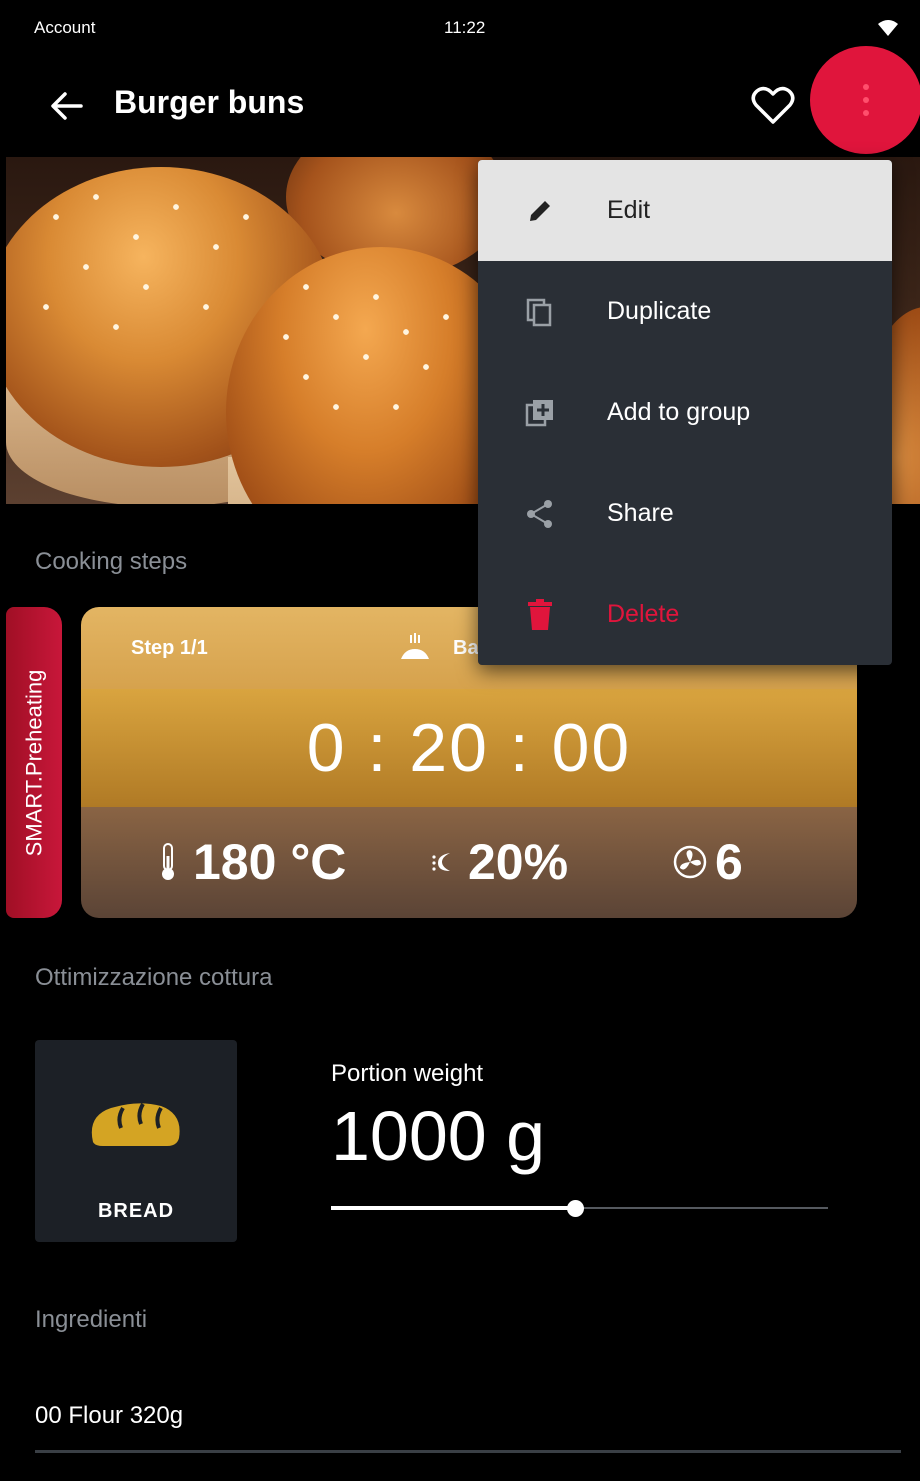  Describe the element at coordinates (690, 862) in the screenshot. I see `fan-icon` at that location.